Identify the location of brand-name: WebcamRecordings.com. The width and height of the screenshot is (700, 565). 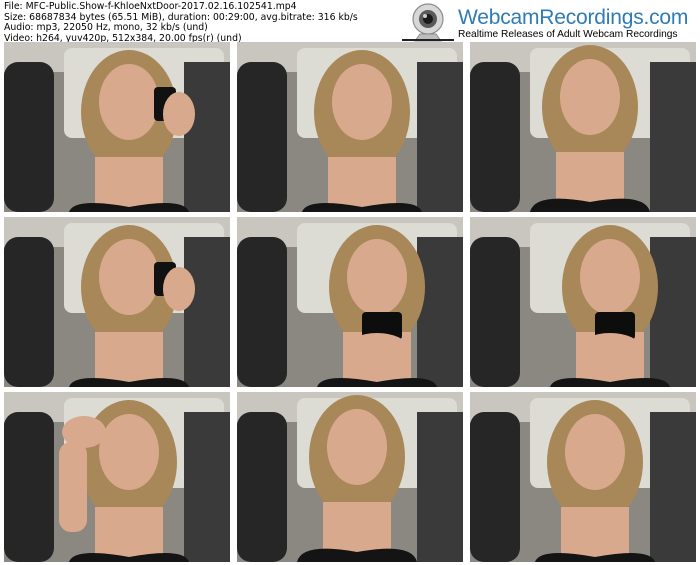
(573, 17).